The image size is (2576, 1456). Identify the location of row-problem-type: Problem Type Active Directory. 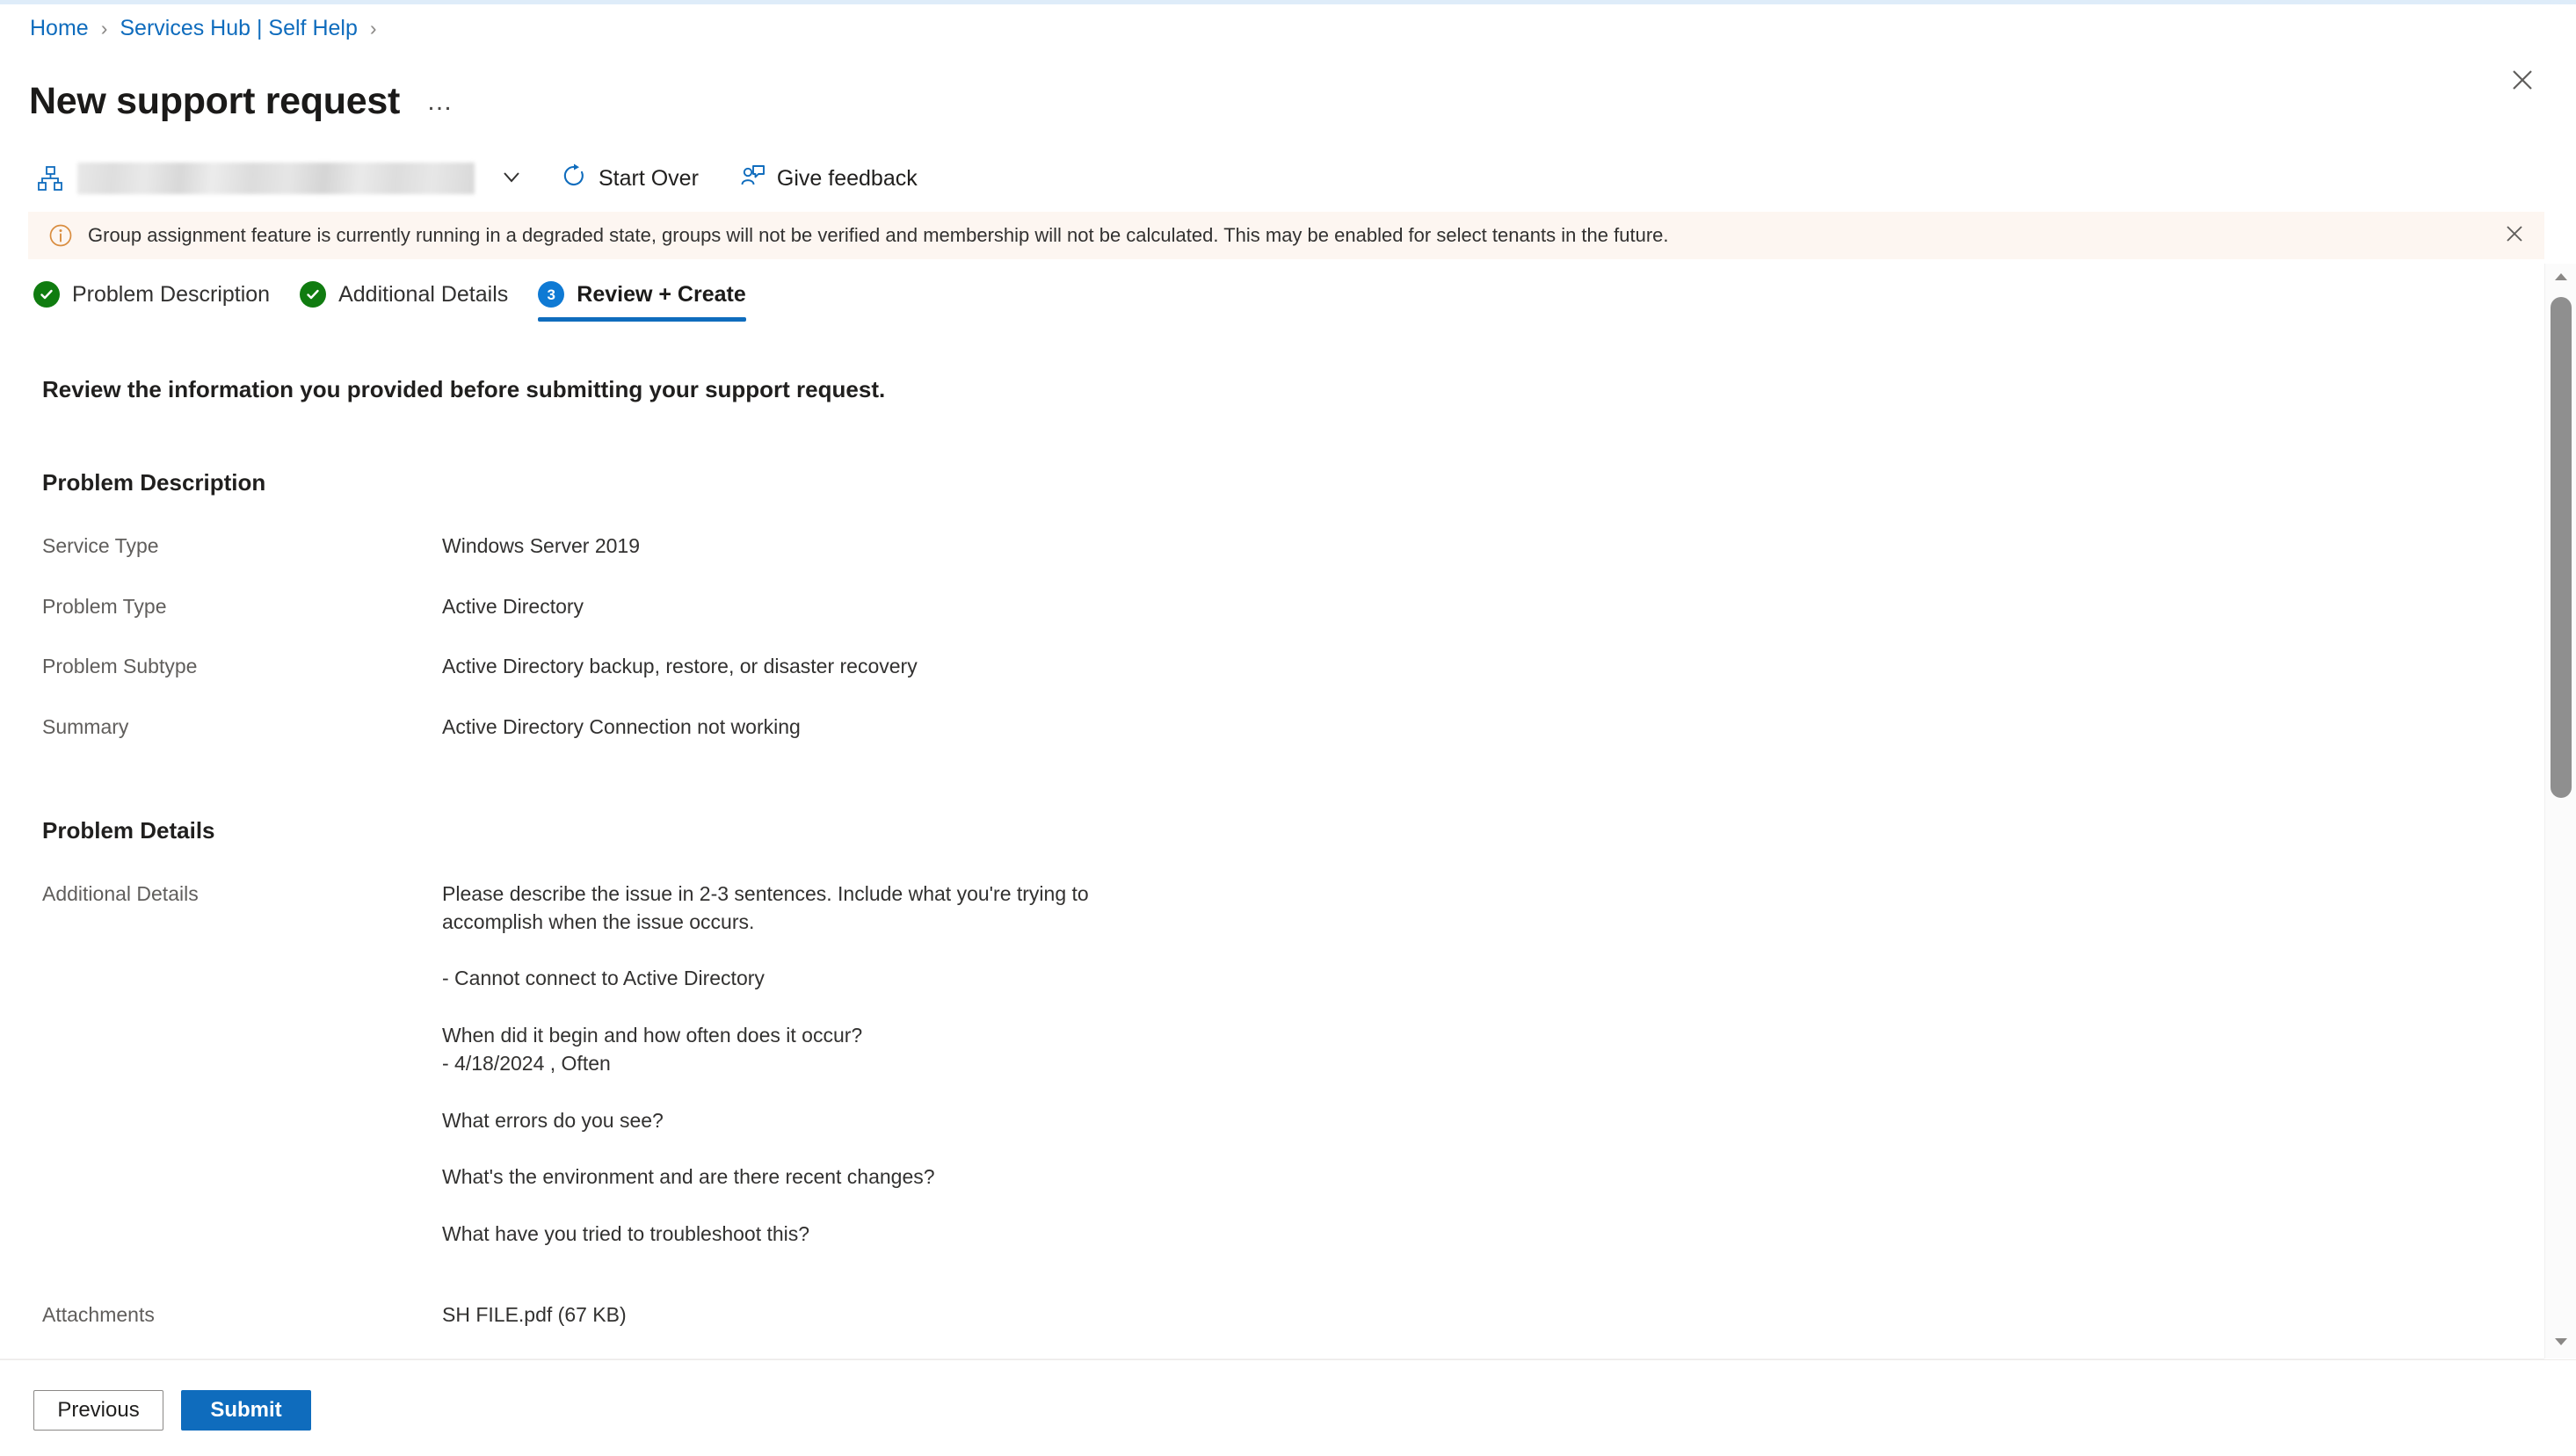
(1293, 607).